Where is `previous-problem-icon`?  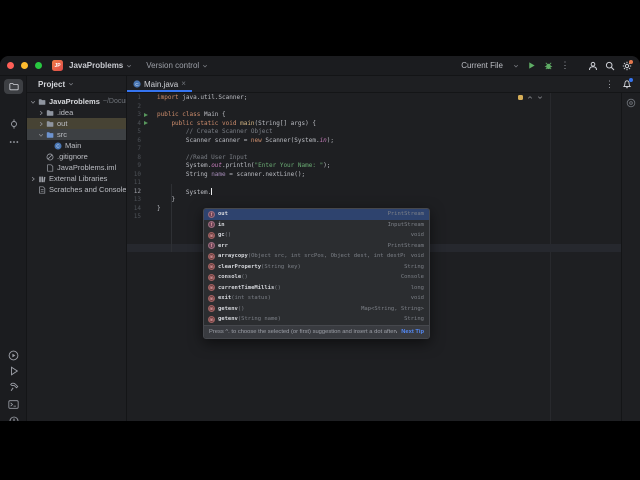
previous-problem-icon is located at coordinates (530, 97).